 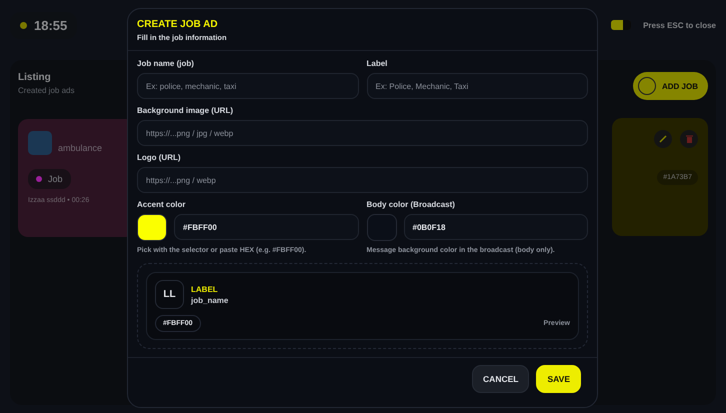 I want to click on text-input-field: Ex: Police, Mechanic, Taxi, so click(x=477, y=86).